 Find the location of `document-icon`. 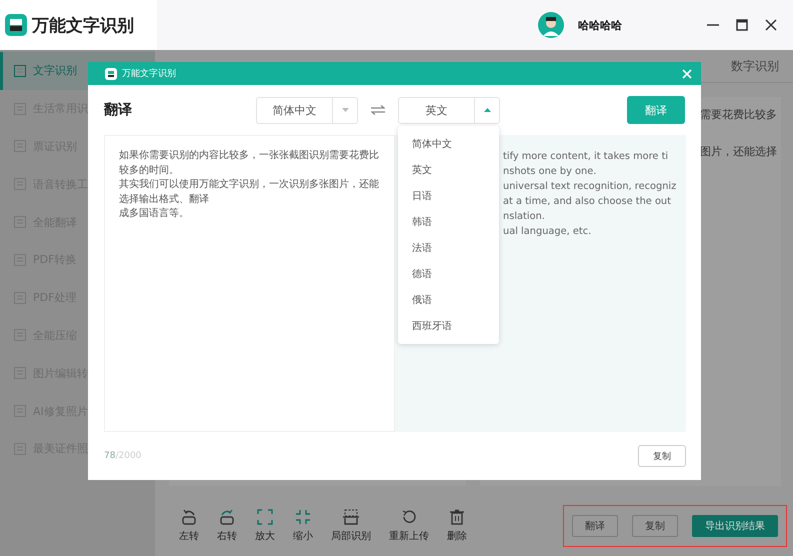

document-icon is located at coordinates (20, 70).